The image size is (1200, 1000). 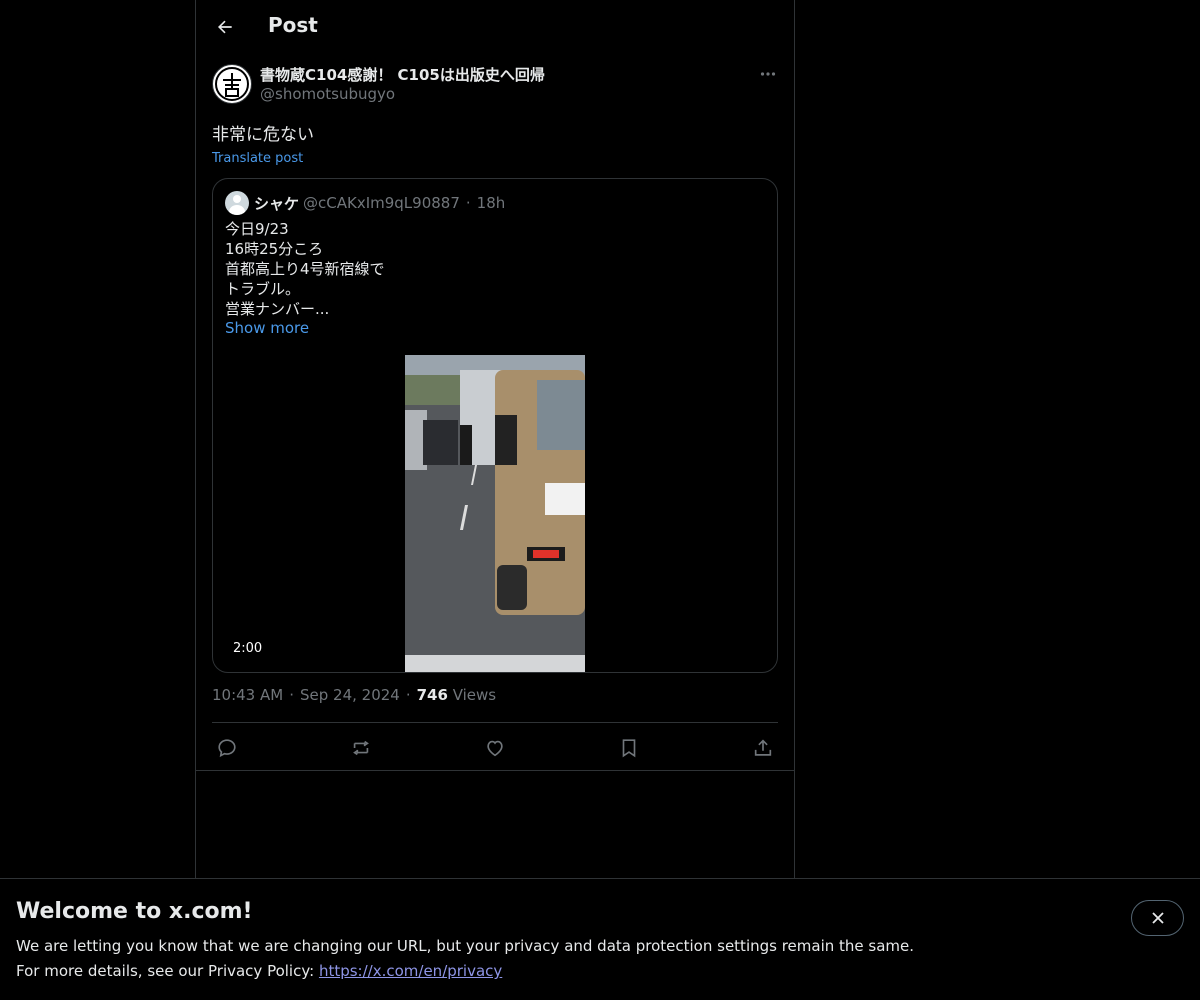 I want to click on close-icon, so click(x=1157, y=918).